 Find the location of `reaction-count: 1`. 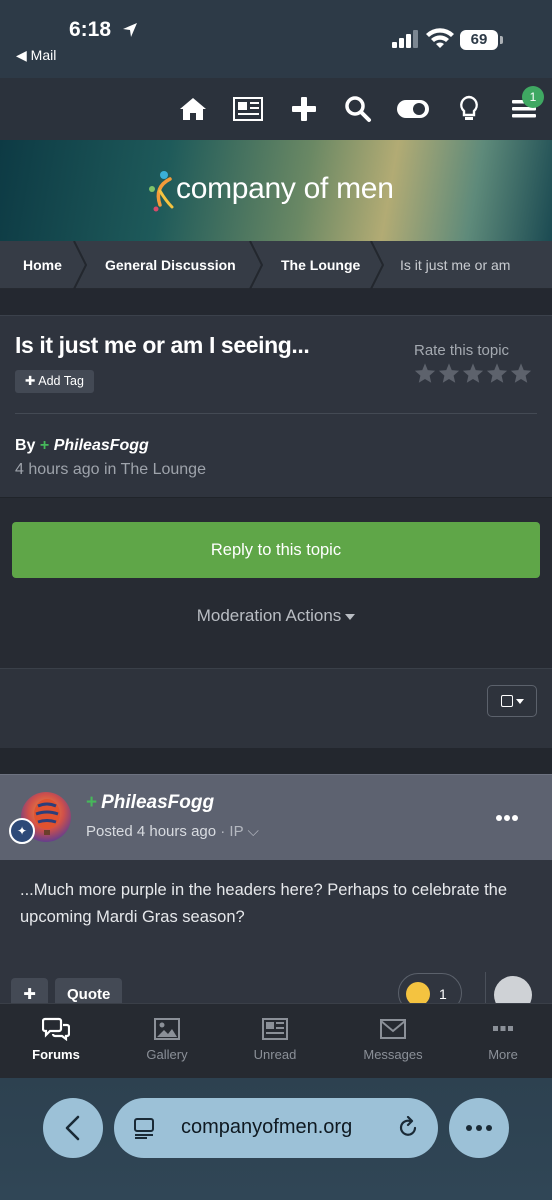

reaction-count: 1 is located at coordinates (443, 994).